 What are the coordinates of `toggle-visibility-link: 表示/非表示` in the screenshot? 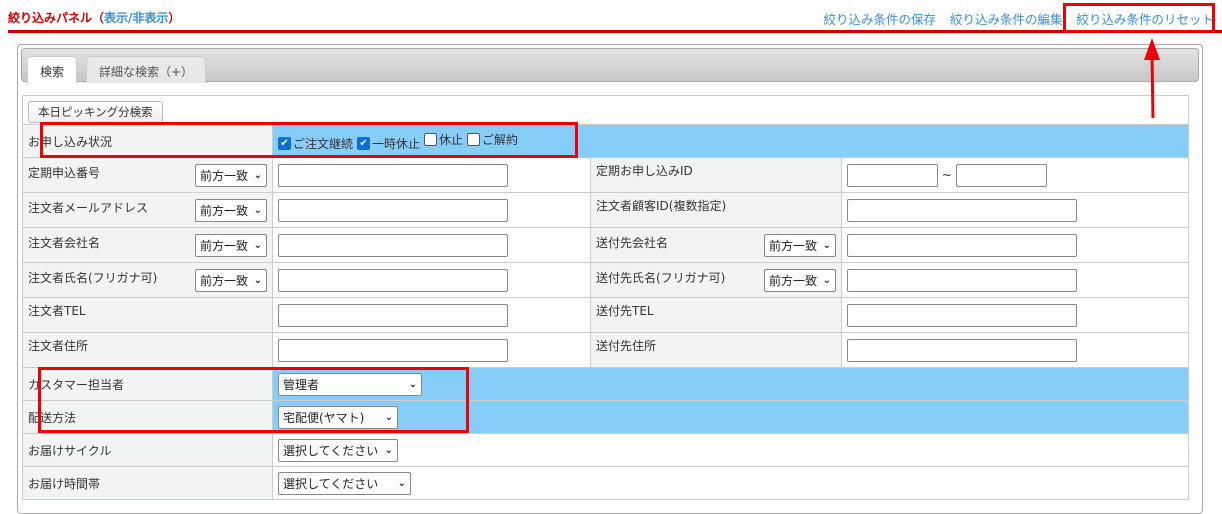 It's located at (136, 18).